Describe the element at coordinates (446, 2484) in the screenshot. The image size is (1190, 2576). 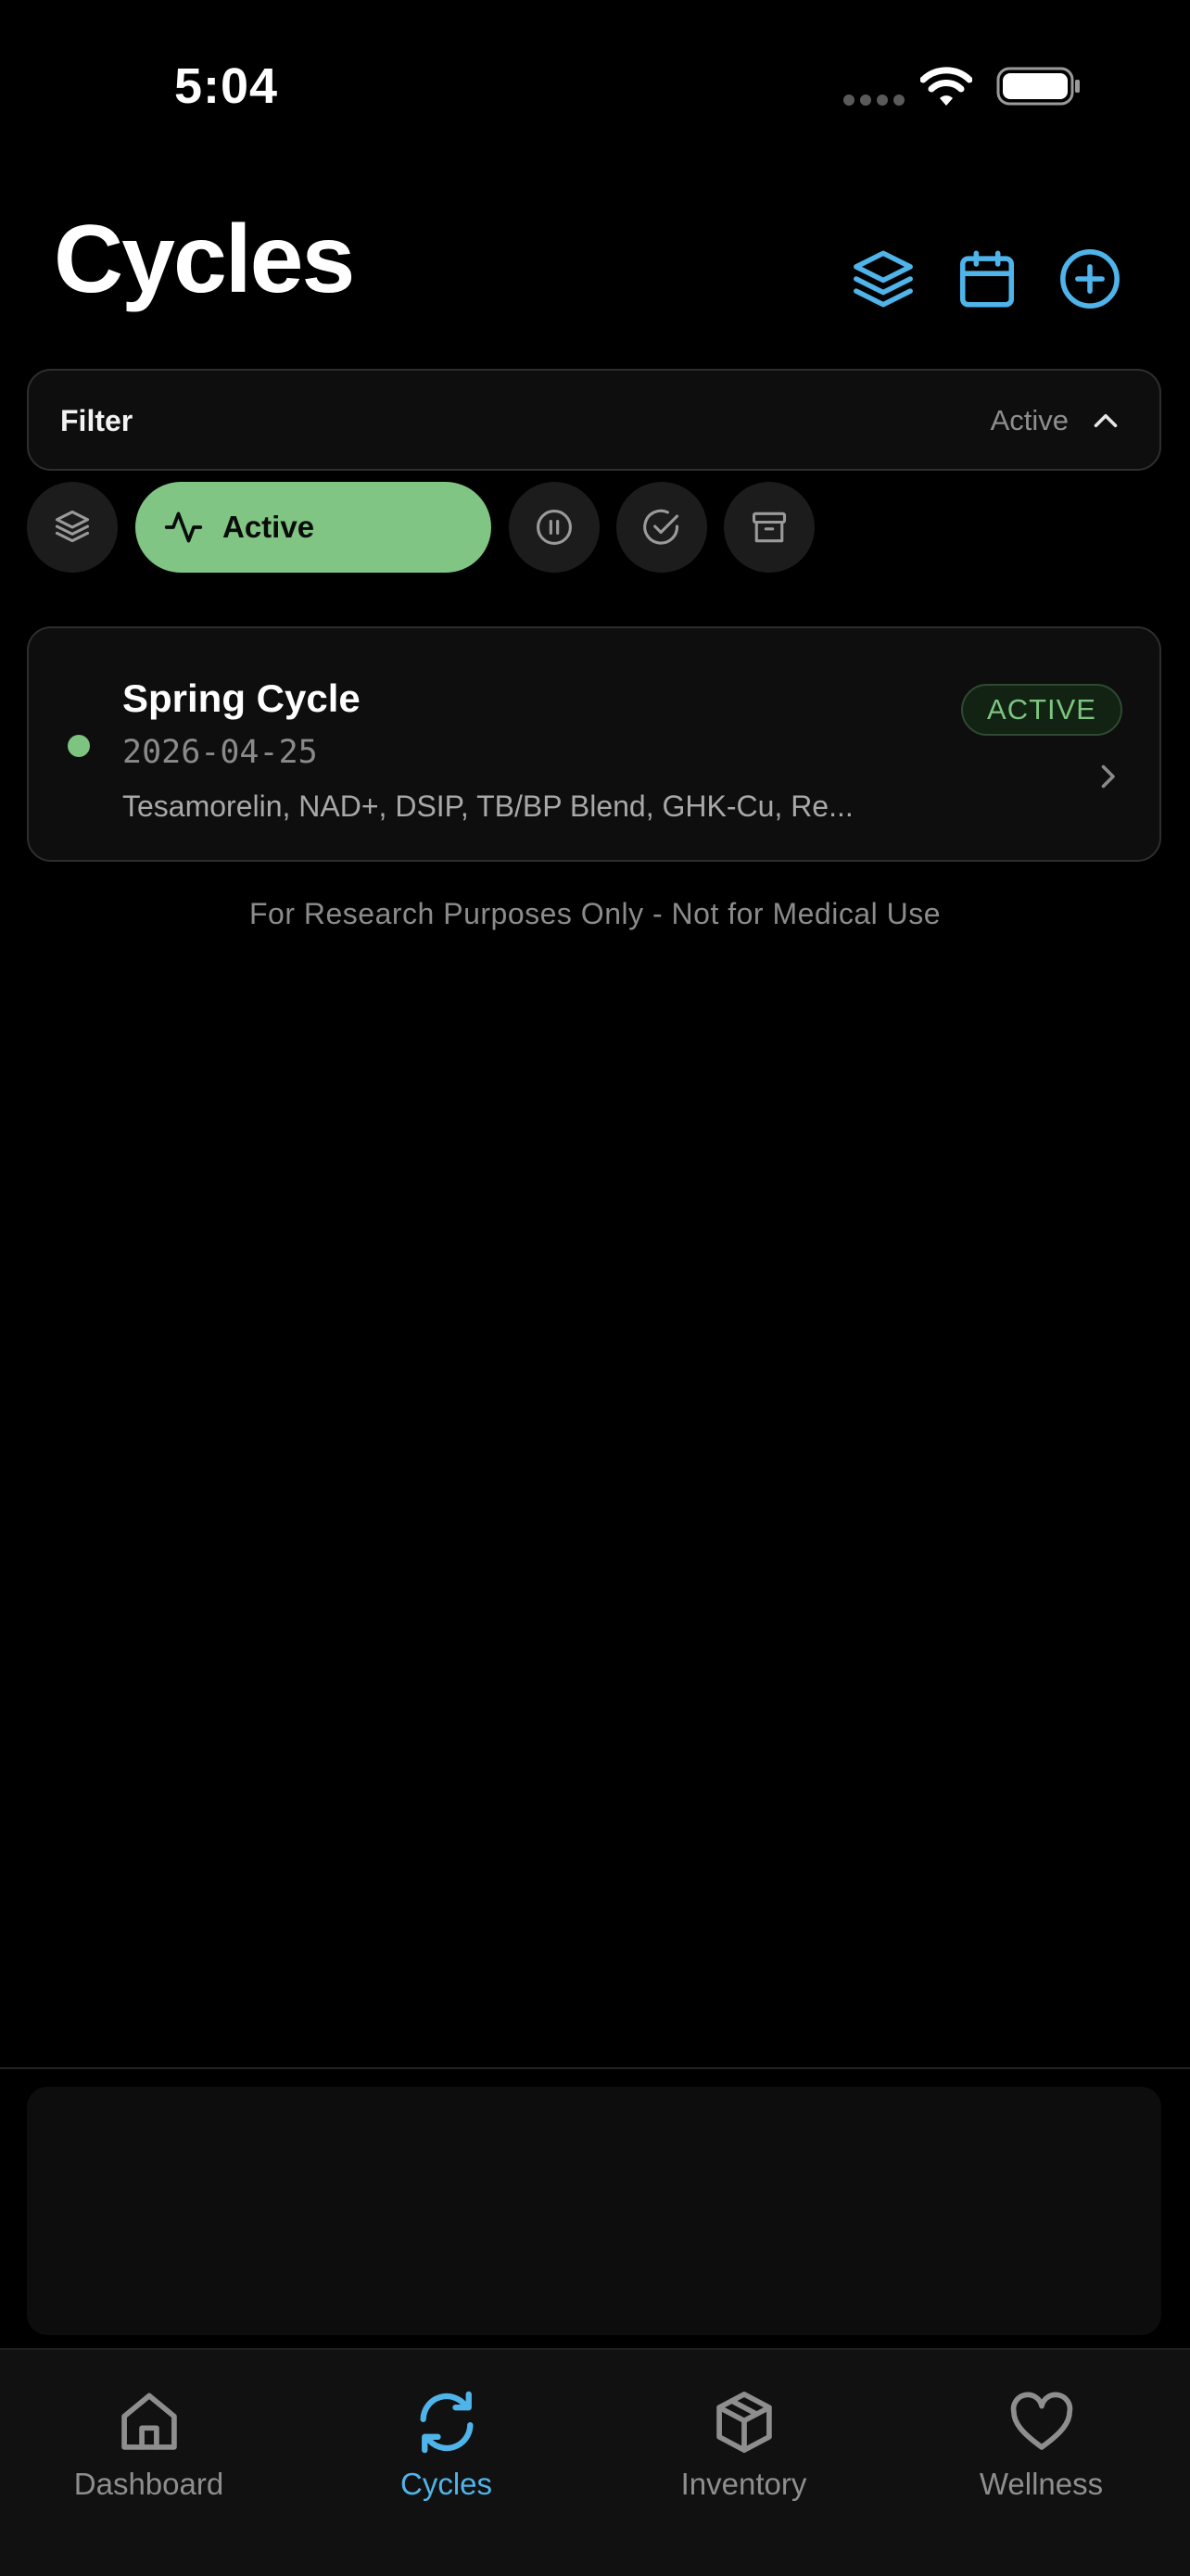
I see `tab-label: Cycles` at that location.